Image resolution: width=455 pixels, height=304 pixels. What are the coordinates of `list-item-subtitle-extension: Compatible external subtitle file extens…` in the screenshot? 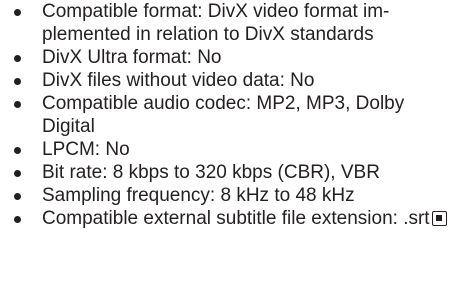 It's located at (232, 218).